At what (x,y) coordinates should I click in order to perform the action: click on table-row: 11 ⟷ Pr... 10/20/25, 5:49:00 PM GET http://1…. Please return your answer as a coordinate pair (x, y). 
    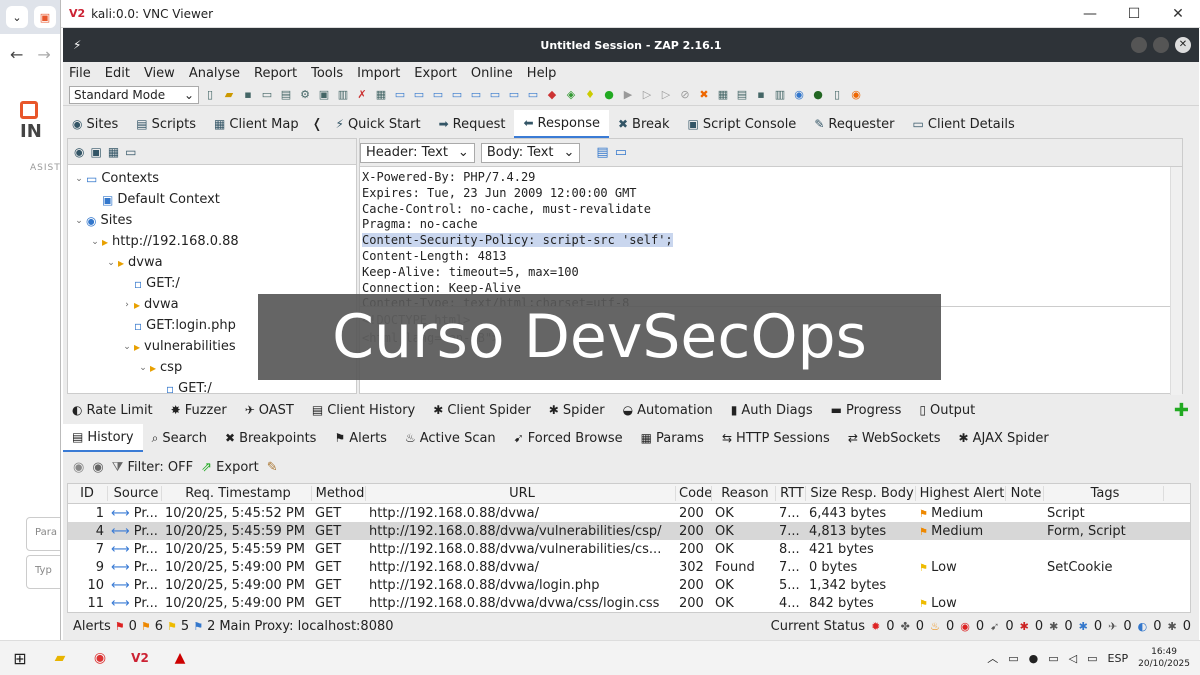
    Looking at the image, I should click on (629, 603).